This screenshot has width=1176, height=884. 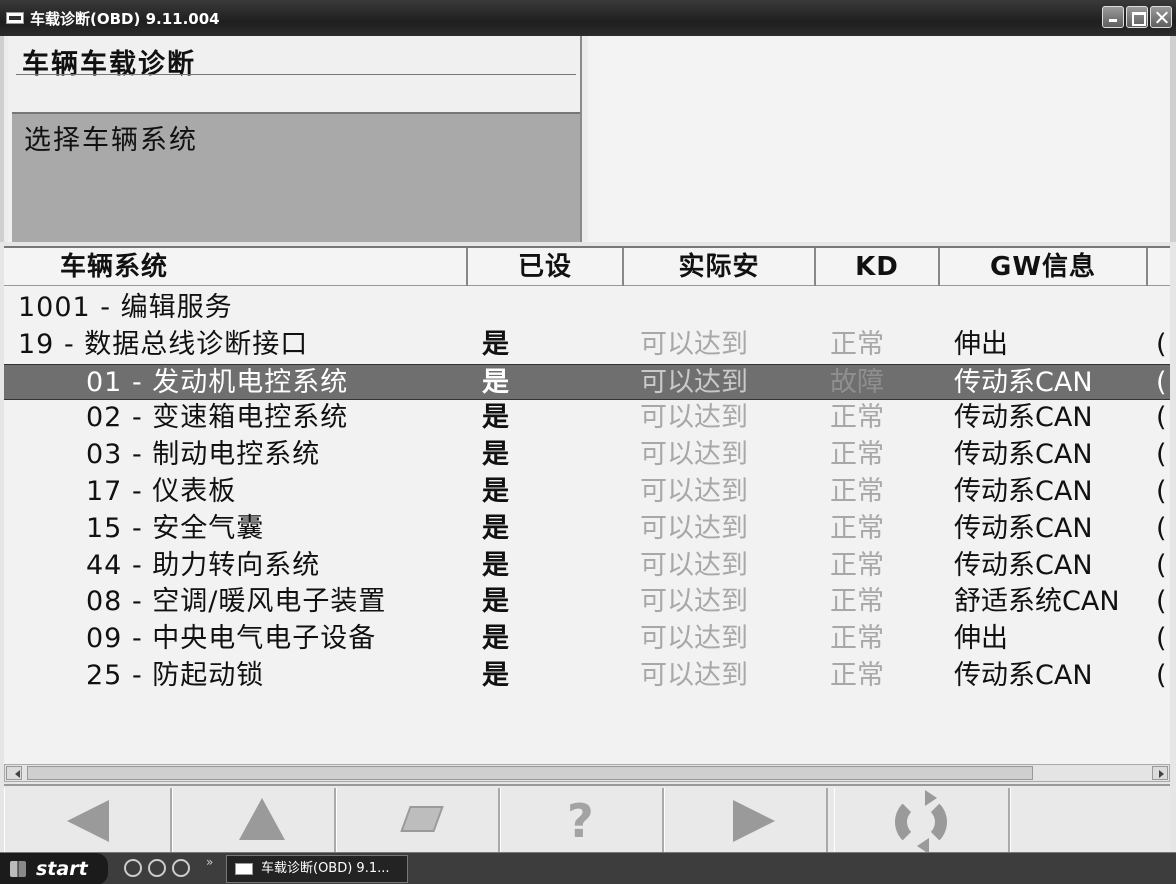 I want to click on quick-launch, so click(x=157, y=868).